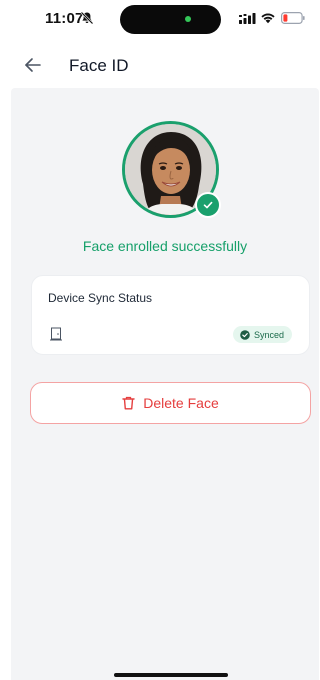  What do you see at coordinates (181, 403) in the screenshot?
I see `delete-face-label: Delete Face` at bounding box center [181, 403].